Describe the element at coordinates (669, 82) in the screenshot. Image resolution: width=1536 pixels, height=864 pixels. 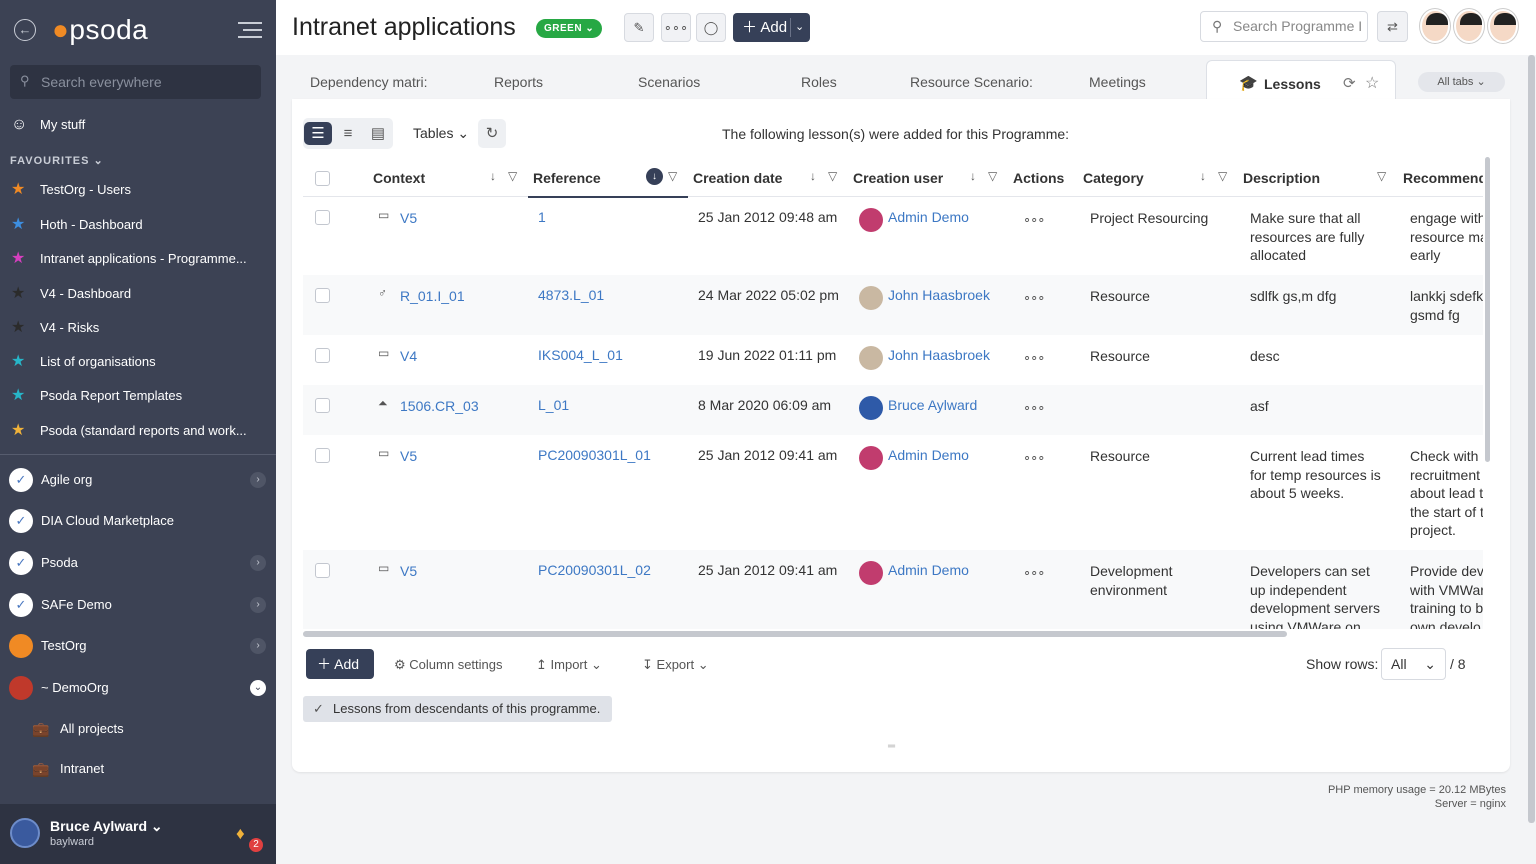
I see `tab-scenarios: Scenarios` at that location.